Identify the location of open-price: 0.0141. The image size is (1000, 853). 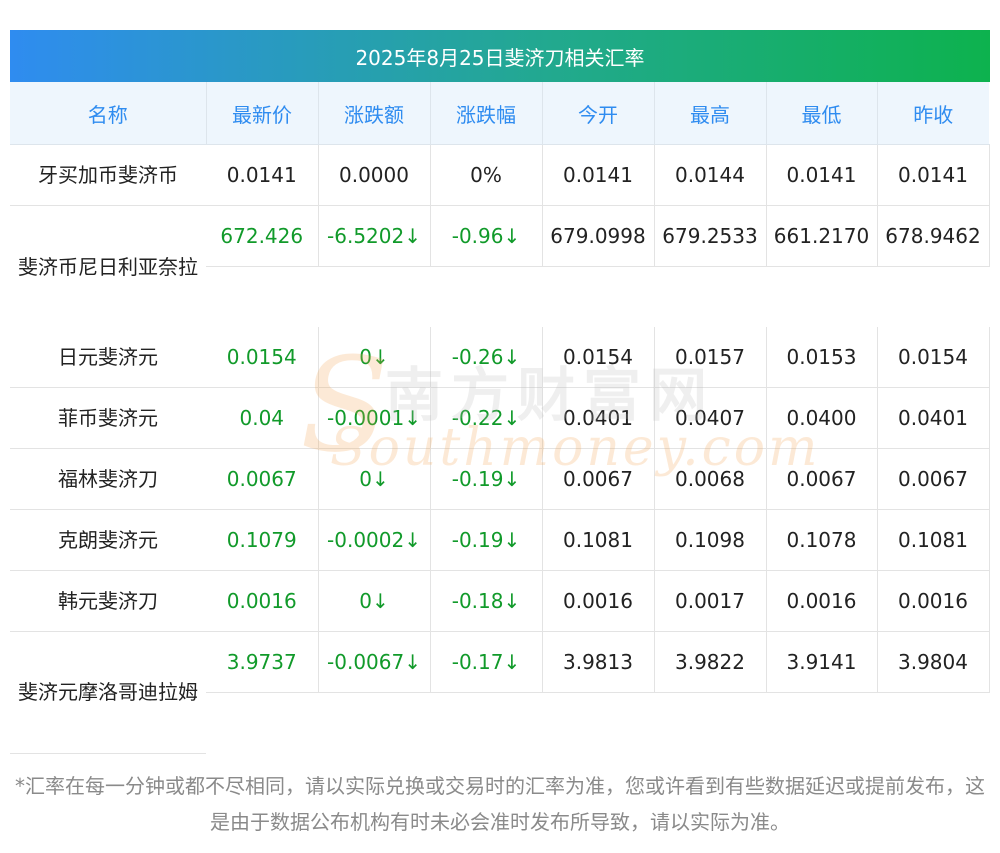
(598, 175).